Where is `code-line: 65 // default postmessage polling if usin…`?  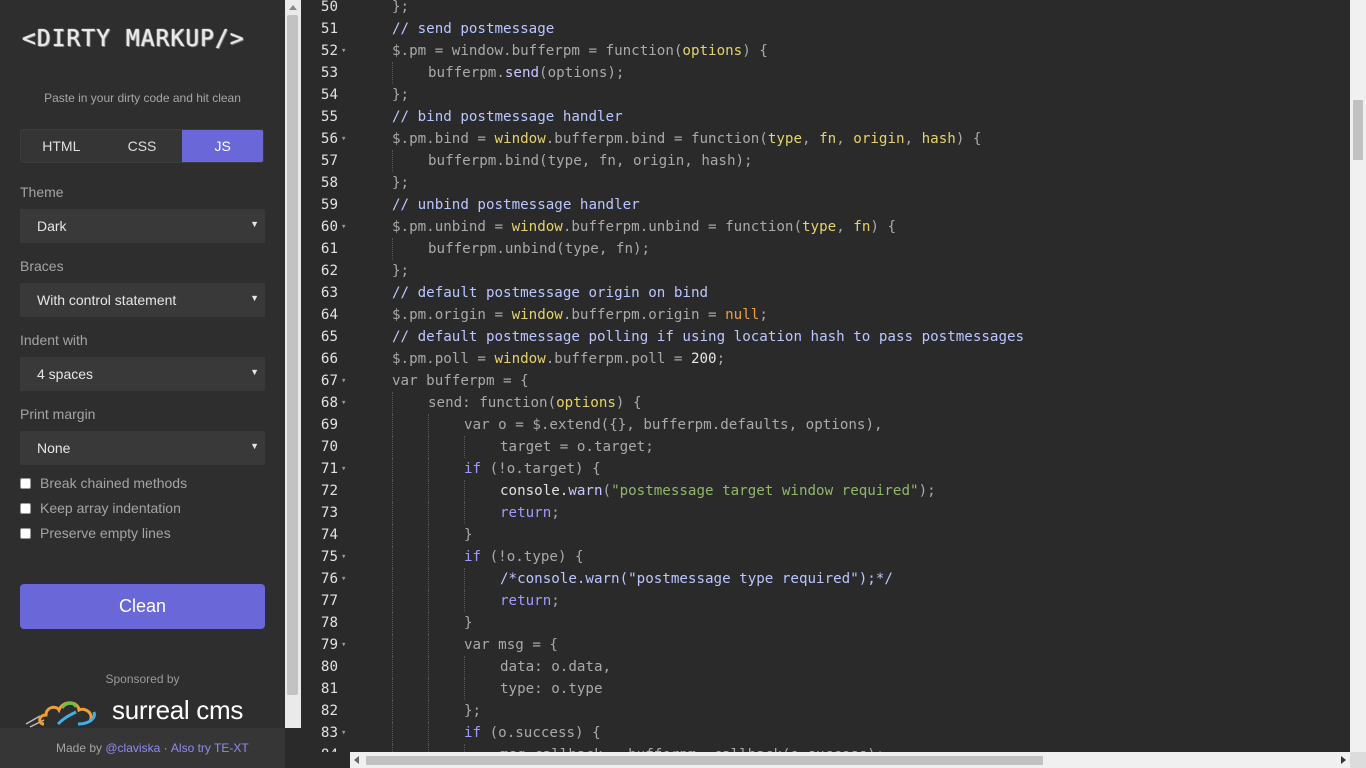 code-line: 65 // default postmessage polling if usin… is located at coordinates (825, 337).